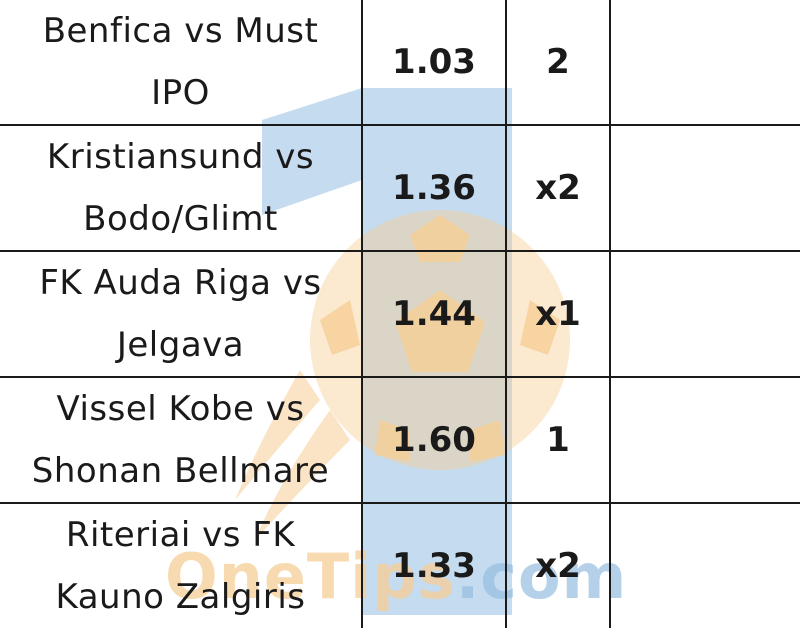  Describe the element at coordinates (434, 440) in the screenshot. I see `odds-cell: 1.60` at that location.